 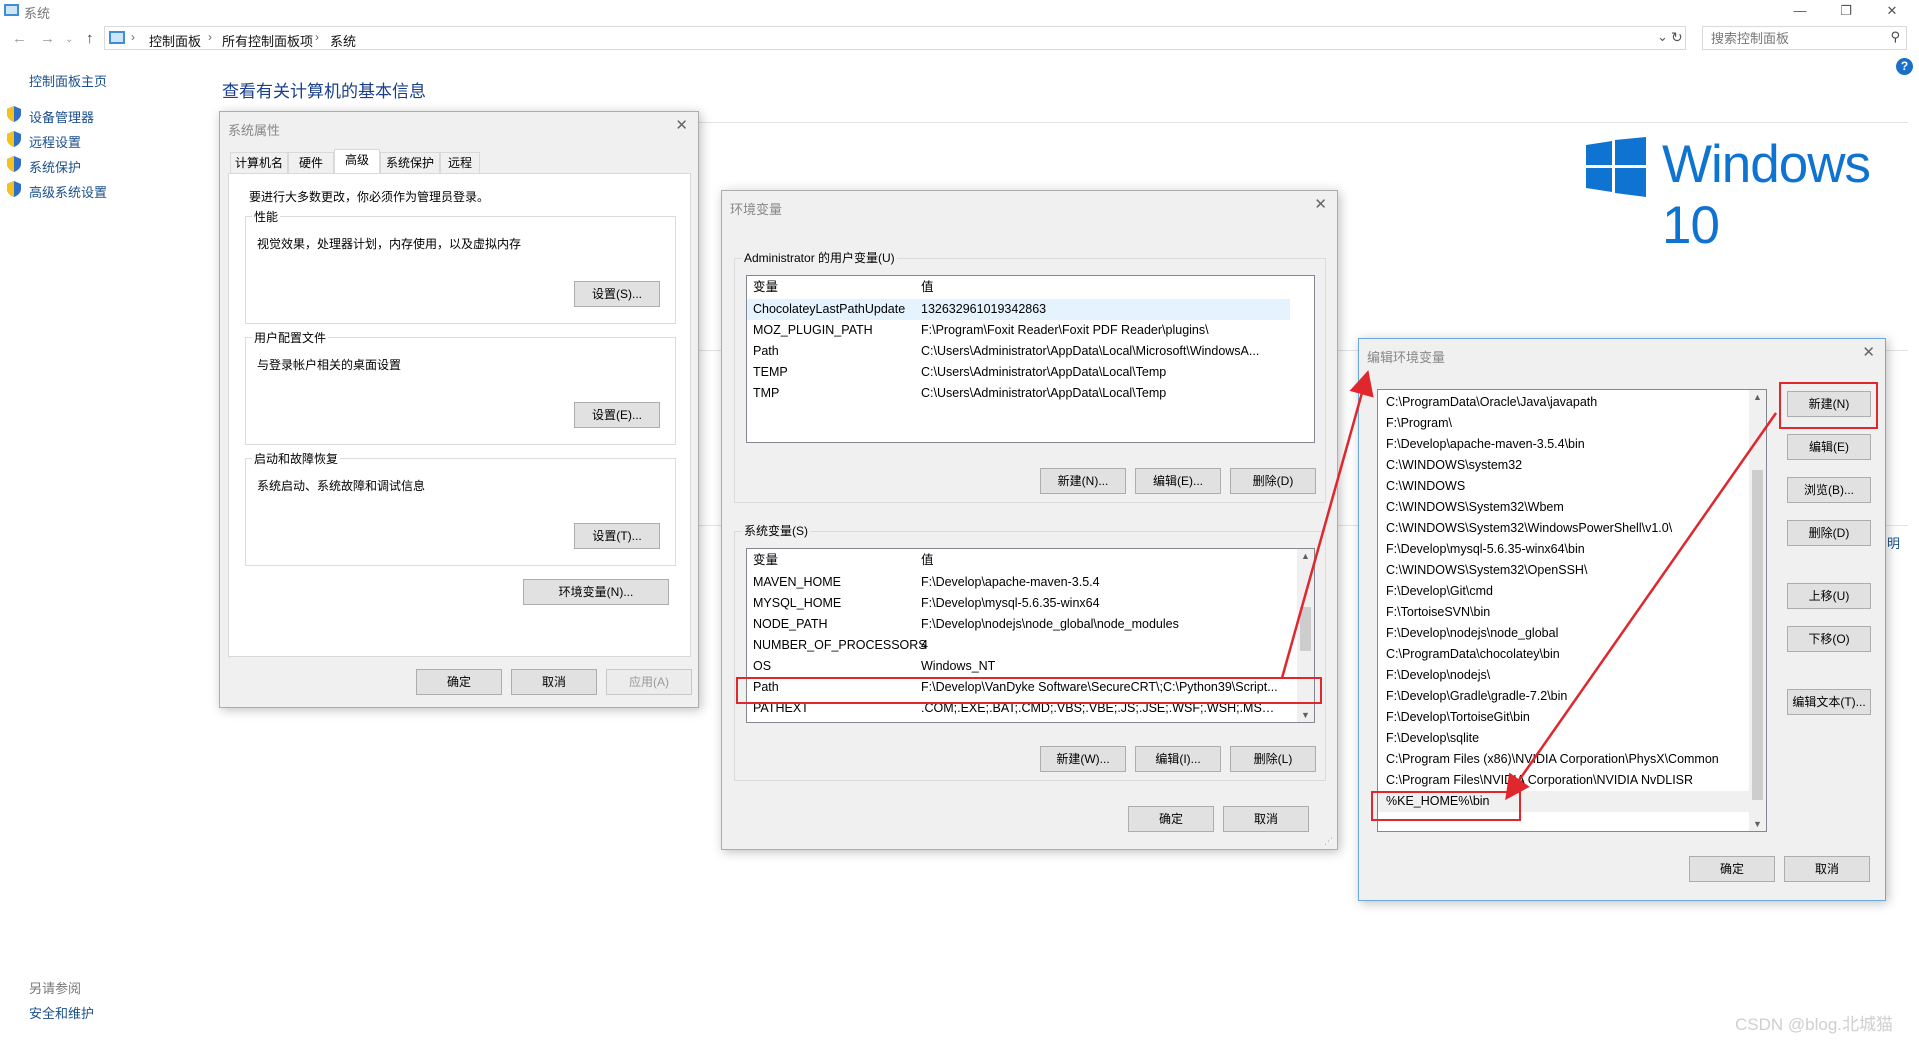 I want to click on arrow-new-to-entry, so click(x=1641, y=606).